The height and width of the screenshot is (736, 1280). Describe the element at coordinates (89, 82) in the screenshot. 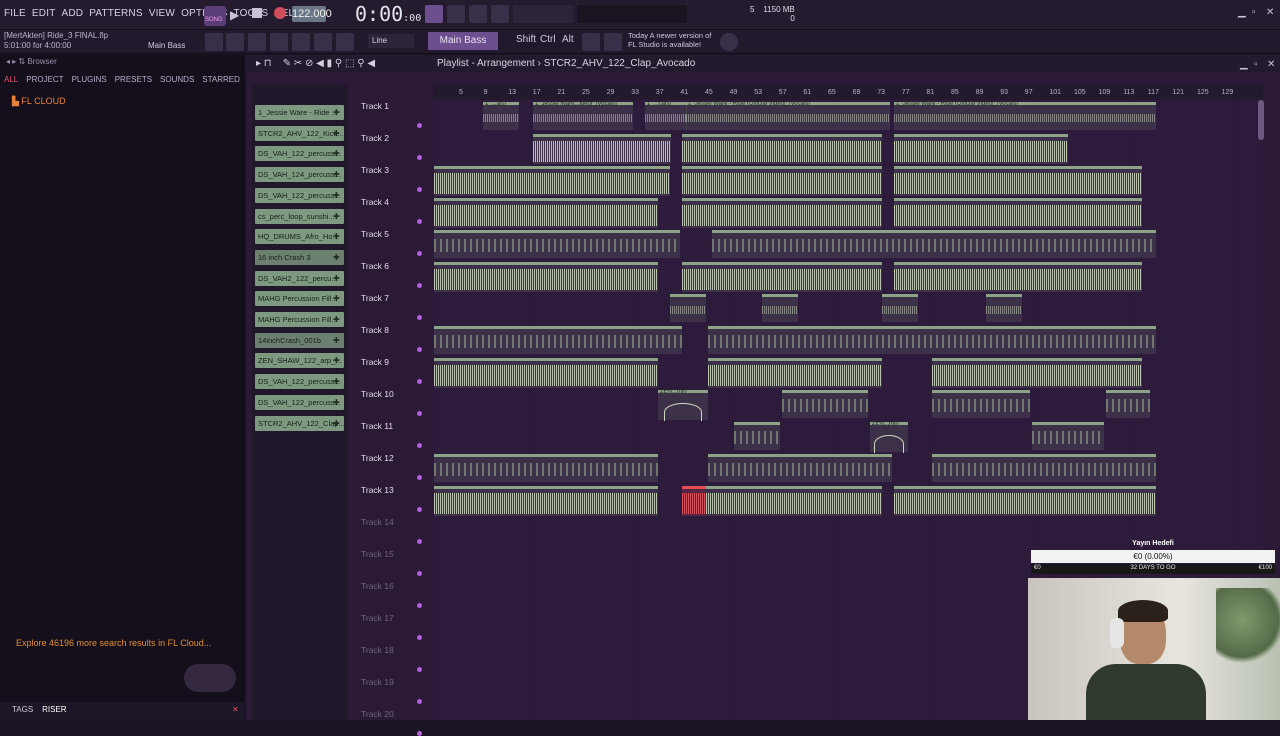

I see `tab-plugins: PLUGINS` at that location.